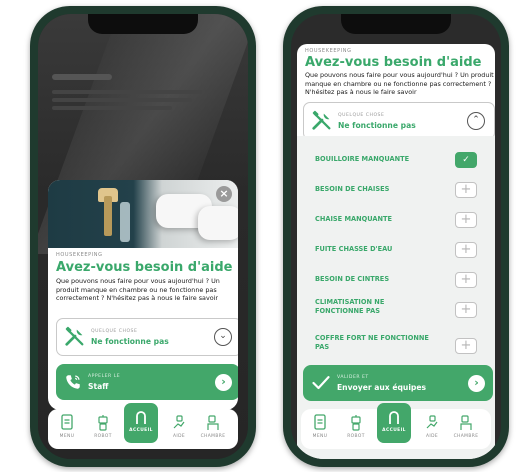 This screenshot has width=528, height=472. I want to click on submit-button-label: VALIDER ET, so click(353, 377).